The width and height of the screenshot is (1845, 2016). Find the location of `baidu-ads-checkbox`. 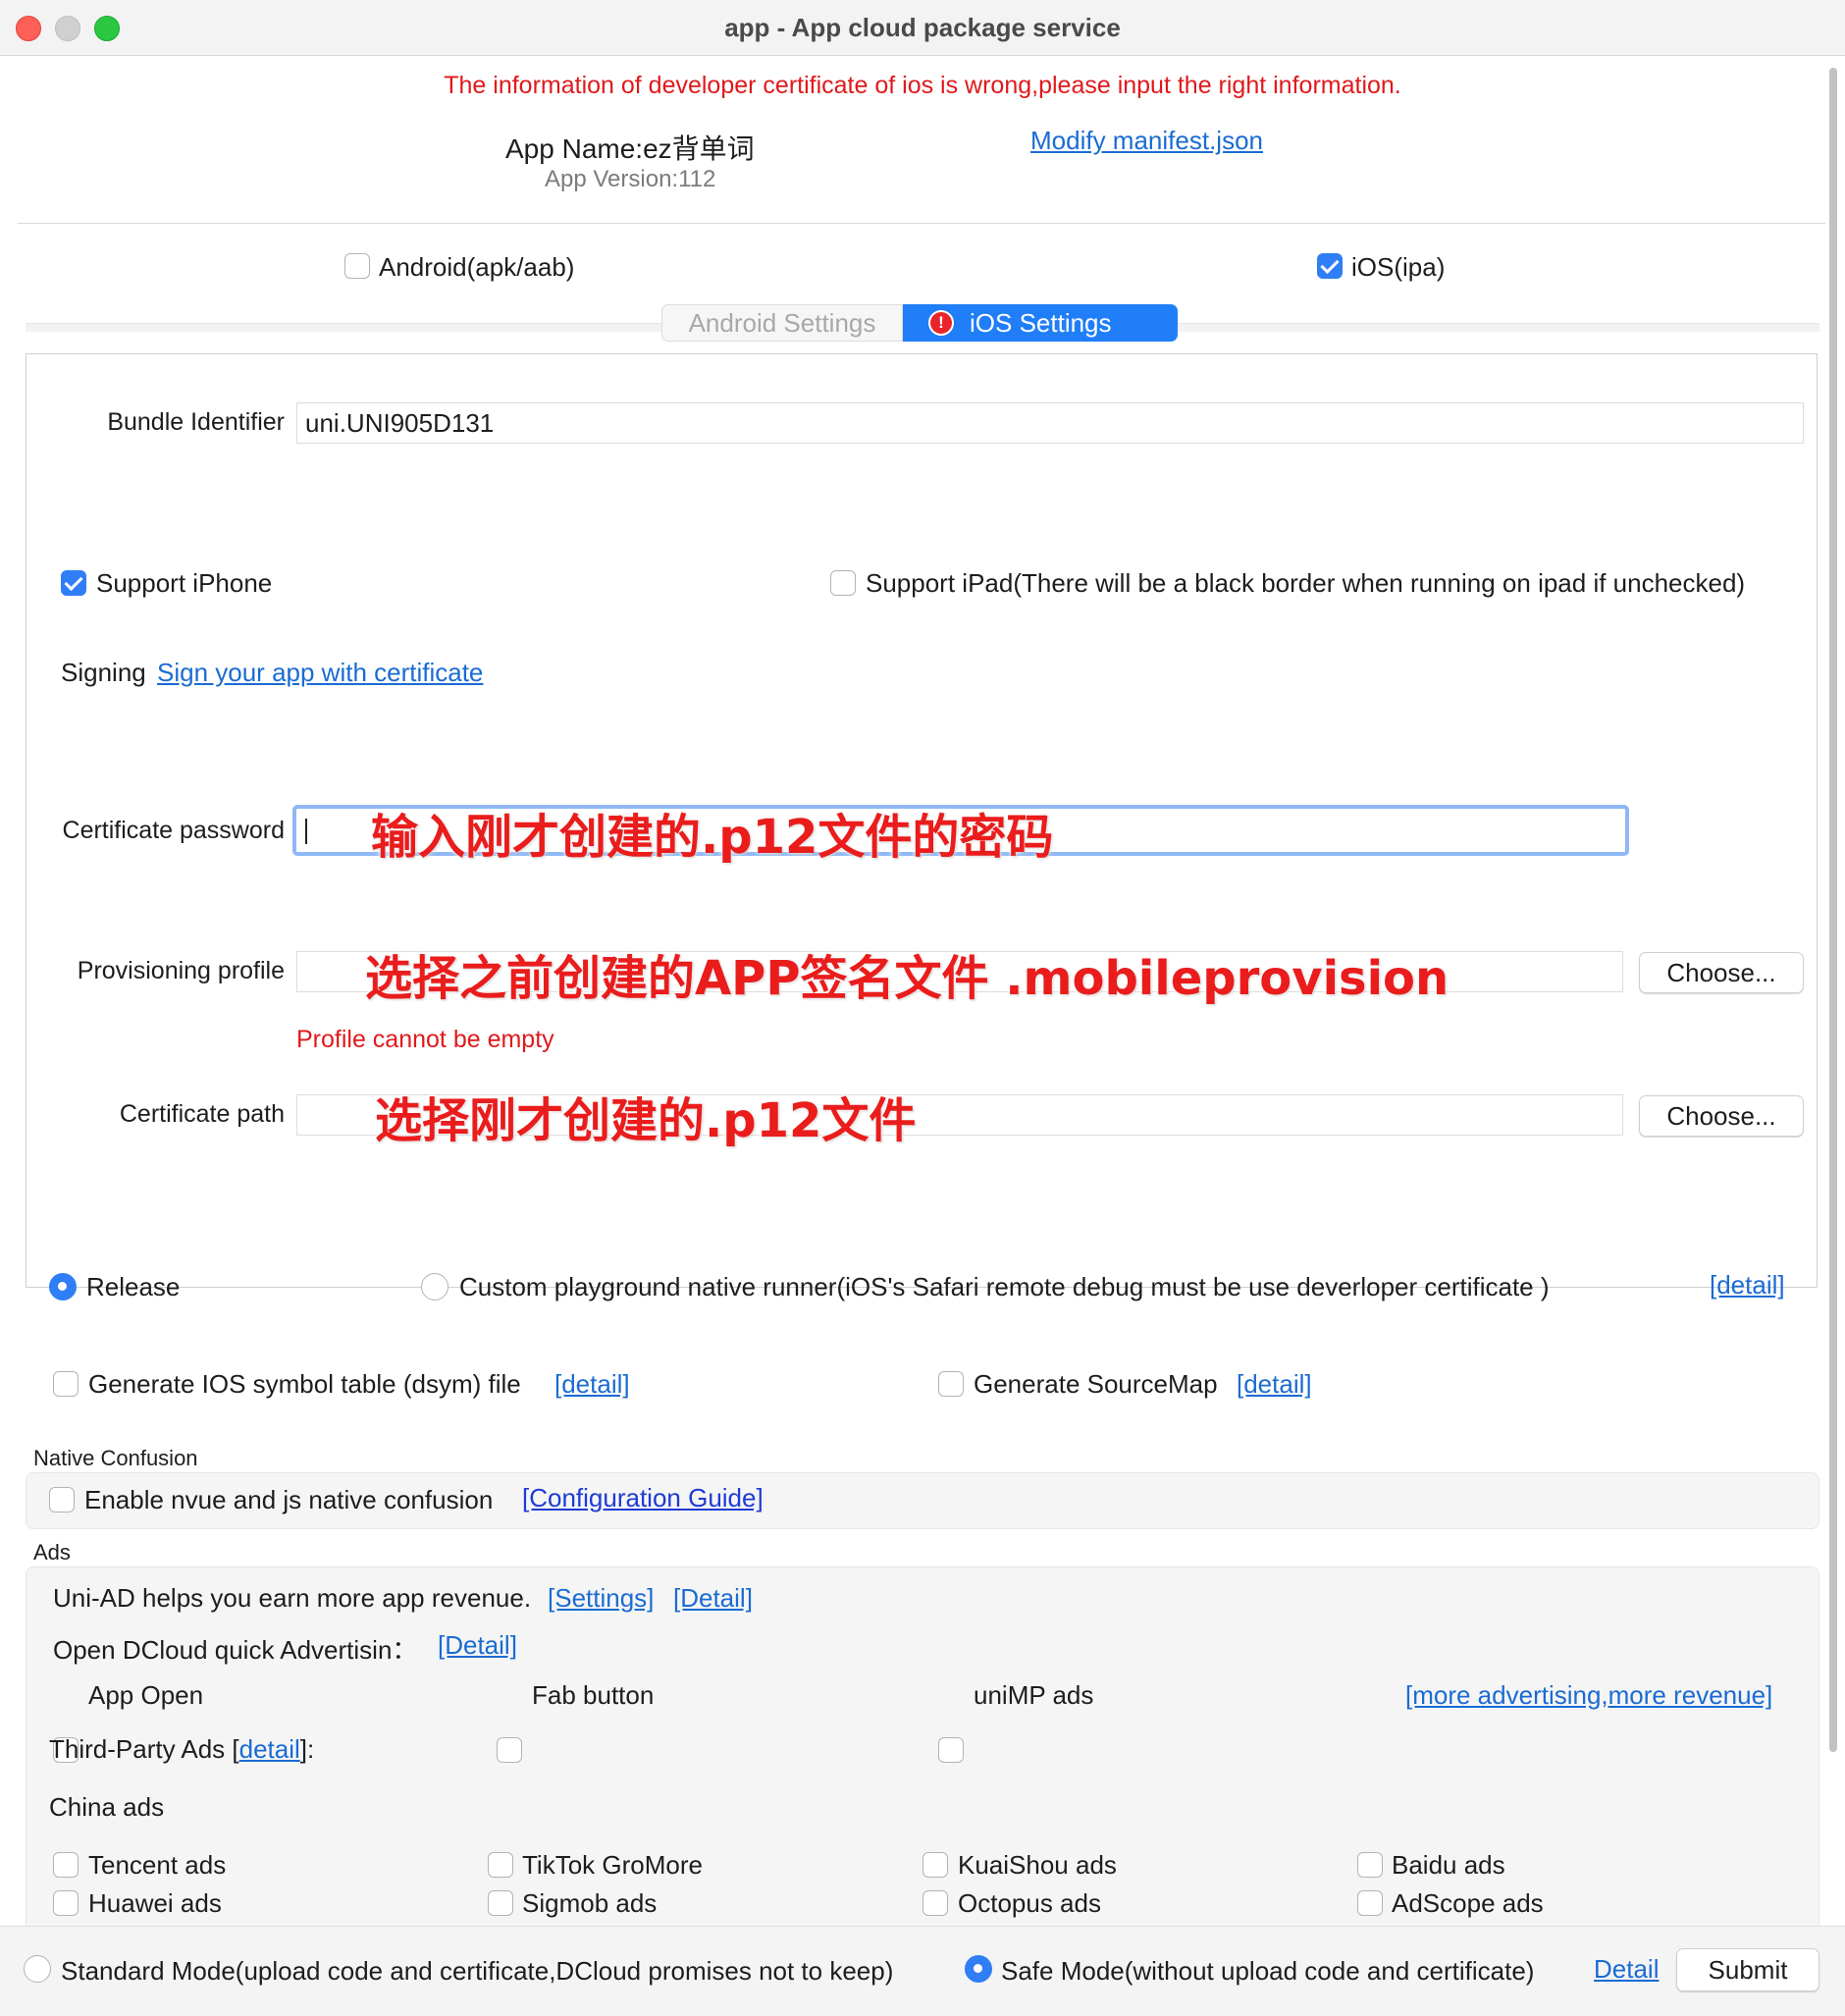

baidu-ads-checkbox is located at coordinates (1370, 1865).